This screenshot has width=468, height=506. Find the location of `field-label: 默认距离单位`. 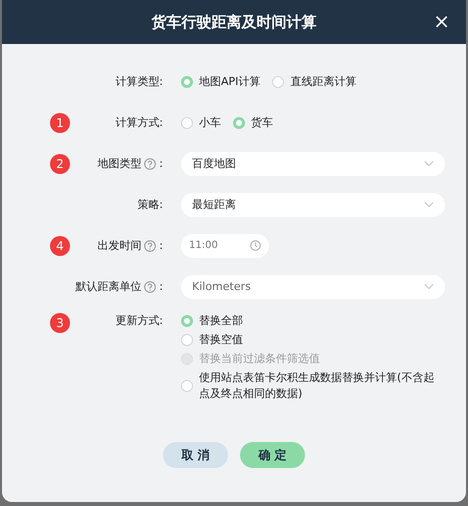

field-label: 默认距离单位 is located at coordinates (108, 286).